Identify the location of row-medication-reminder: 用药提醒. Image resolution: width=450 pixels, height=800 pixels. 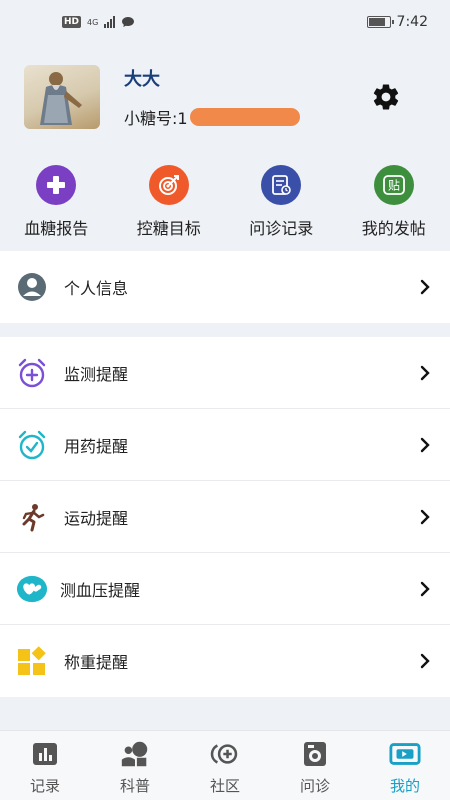
(225, 445).